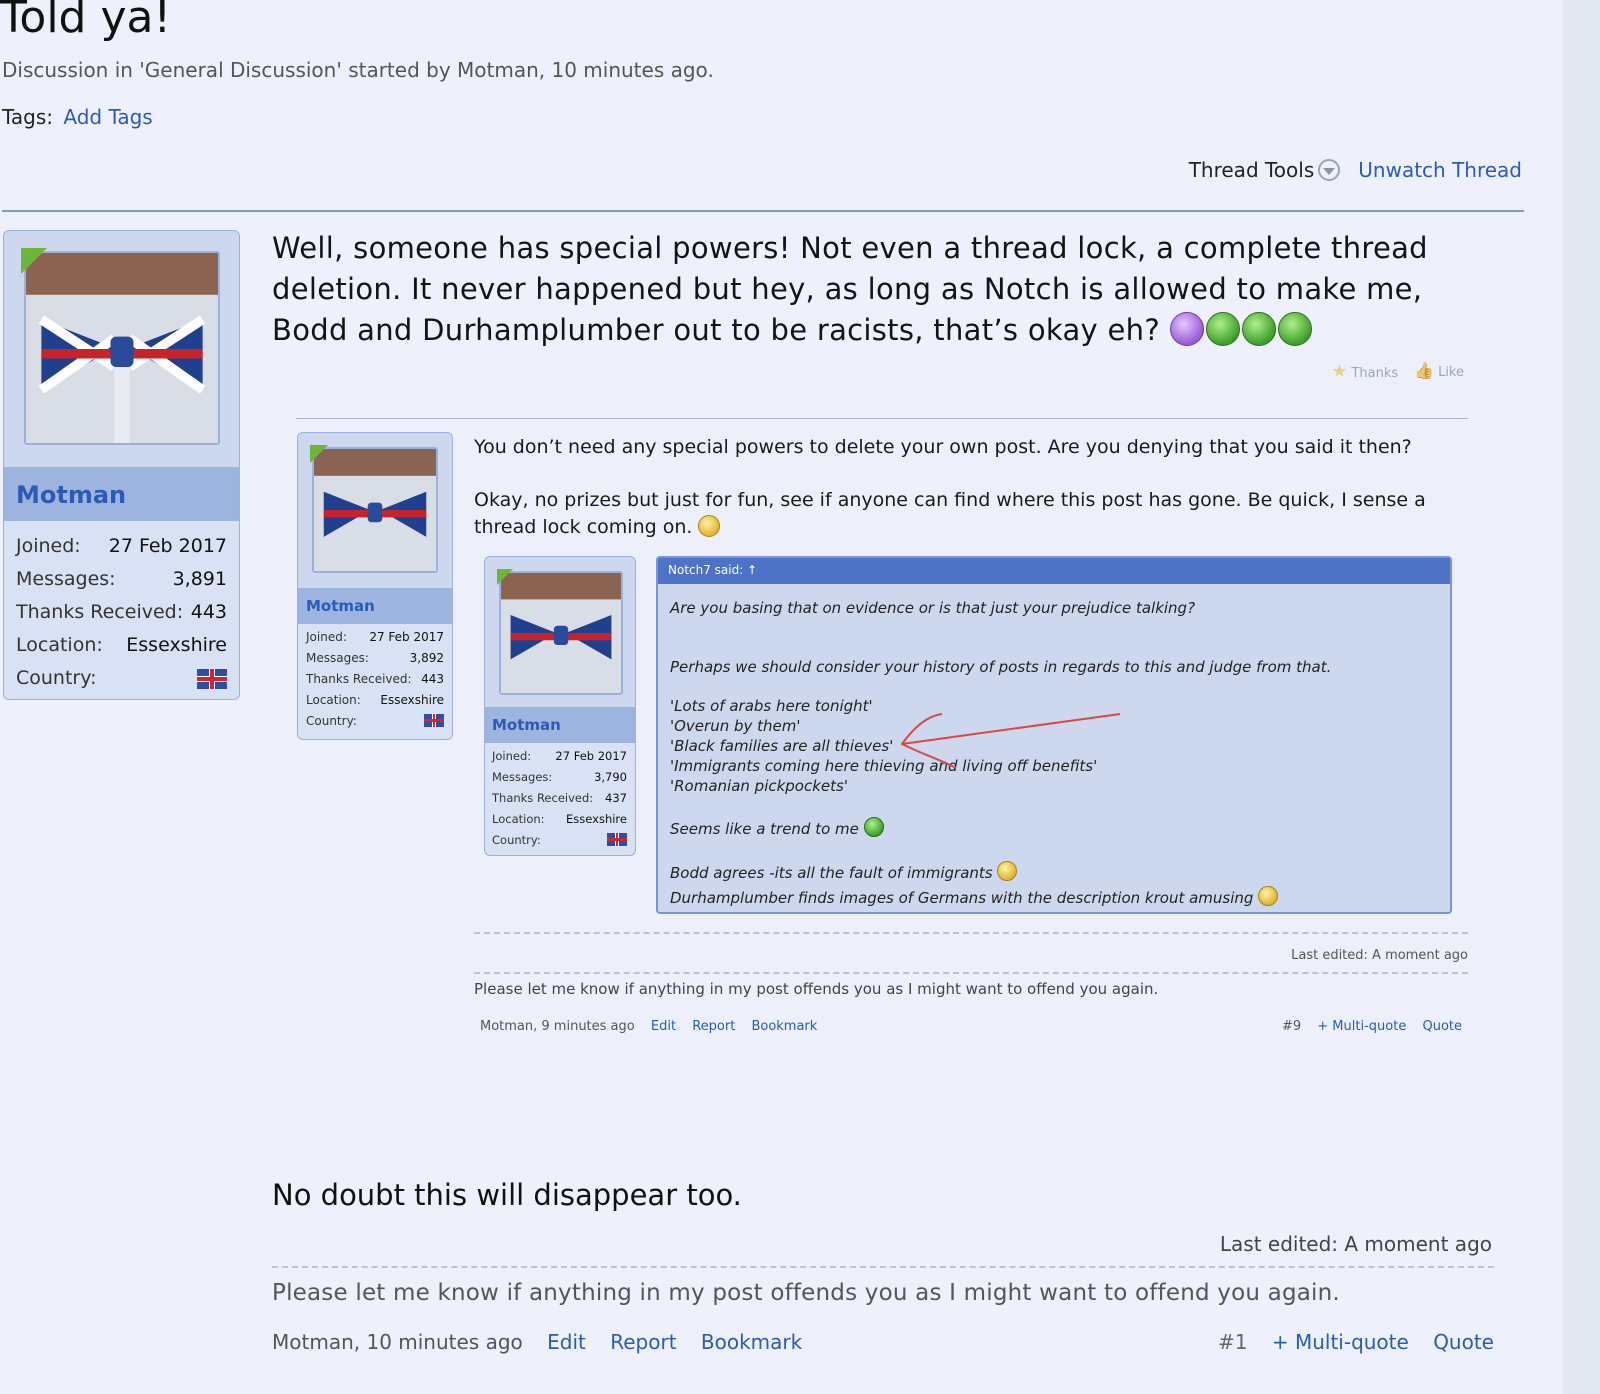  I want to click on thanks-button: Thanks, so click(1364, 371).